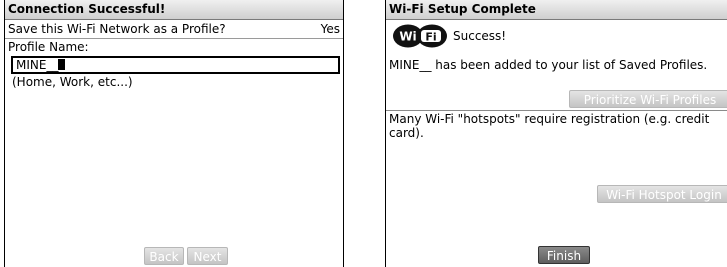  Describe the element at coordinates (430, 37) in the screenshot. I see `wifi-logo-text-fi: Fi` at that location.